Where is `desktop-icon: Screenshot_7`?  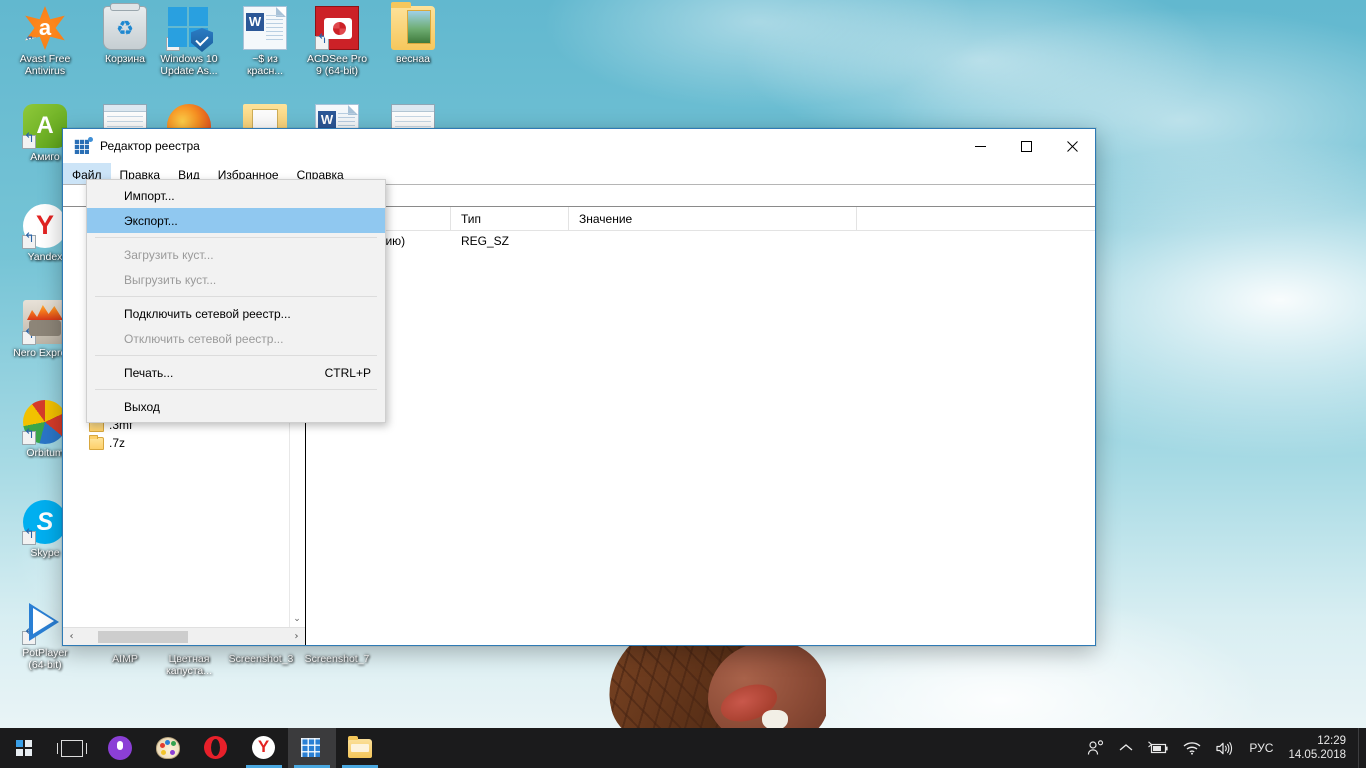
desktop-icon: Screenshot_7 is located at coordinates (337, 659).